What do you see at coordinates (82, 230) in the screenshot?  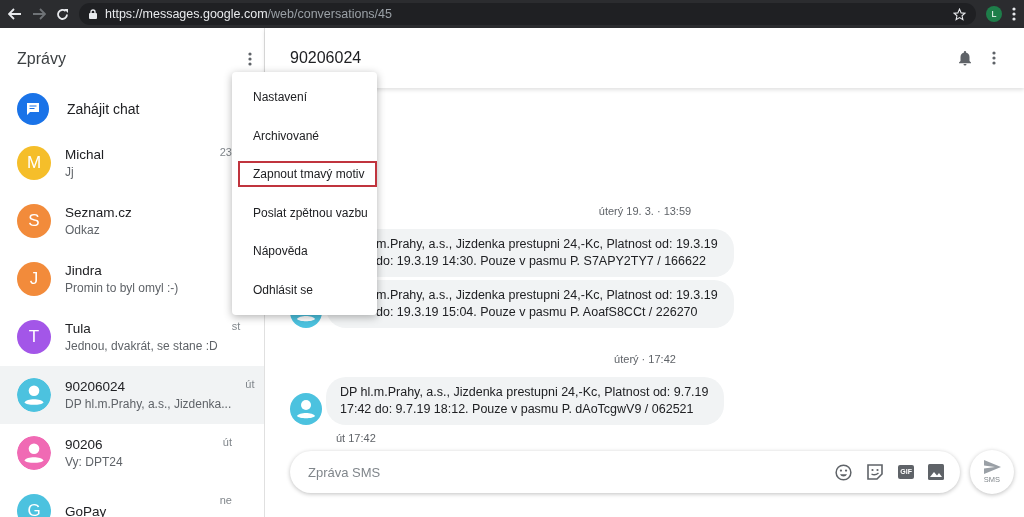 I see `message-preview: Odkaz` at bounding box center [82, 230].